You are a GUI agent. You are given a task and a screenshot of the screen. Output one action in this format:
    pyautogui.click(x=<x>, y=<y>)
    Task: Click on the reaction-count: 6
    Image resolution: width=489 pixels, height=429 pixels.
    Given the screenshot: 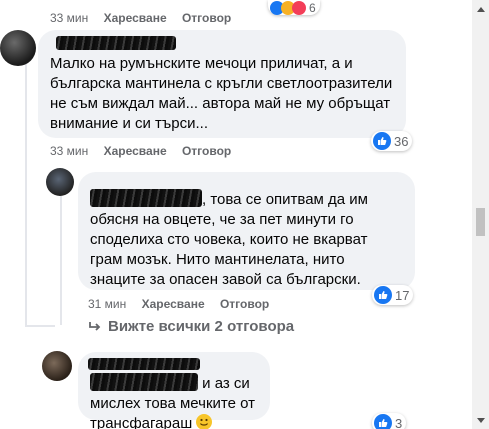 What is the action you would take?
    pyautogui.click(x=312, y=7)
    